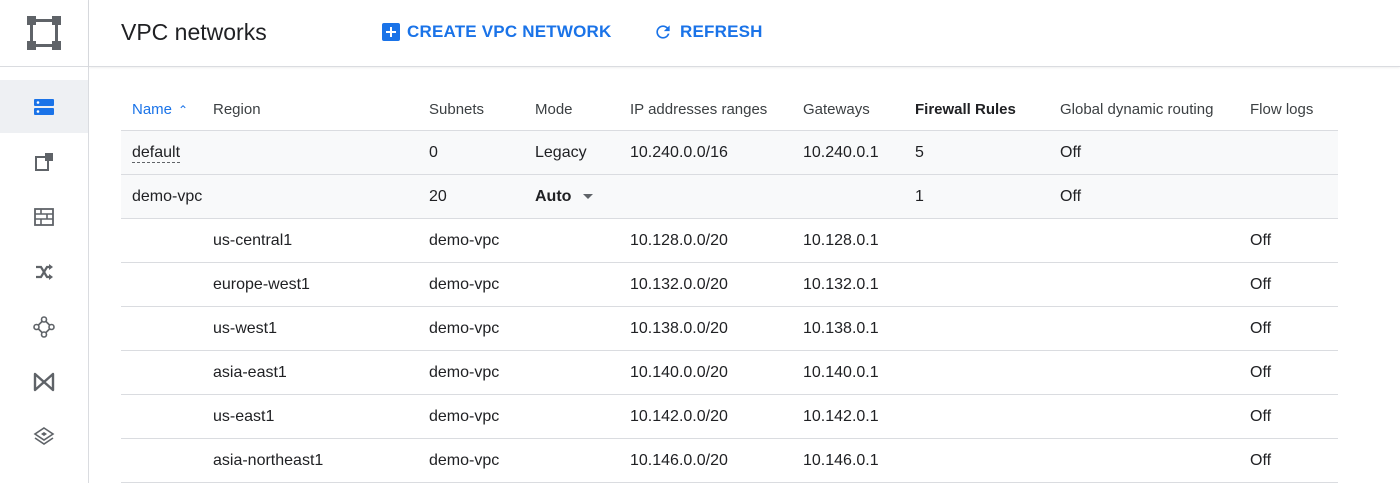  What do you see at coordinates (729, 196) in the screenshot?
I see `network-row-demo-vpc: demo-vpc 20 Auto 1 Off` at bounding box center [729, 196].